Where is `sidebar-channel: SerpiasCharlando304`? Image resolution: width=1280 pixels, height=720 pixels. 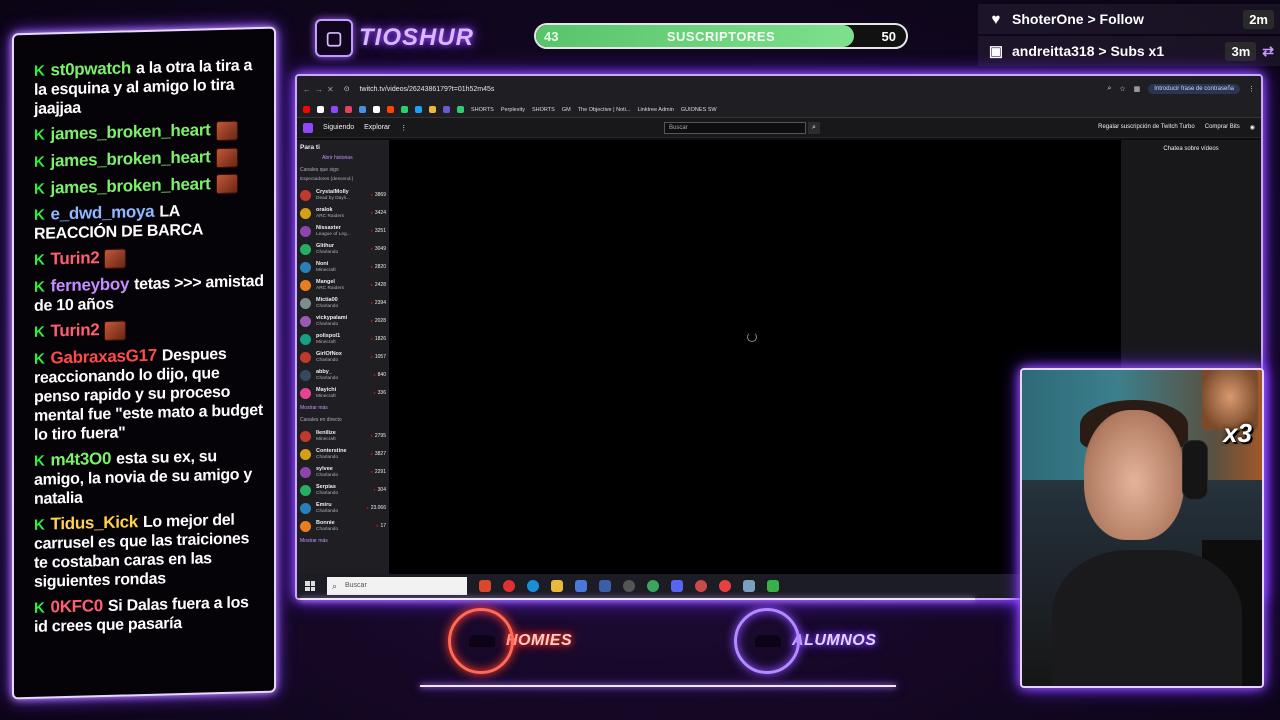 sidebar-channel: SerpiasCharlando304 is located at coordinates (343, 490).